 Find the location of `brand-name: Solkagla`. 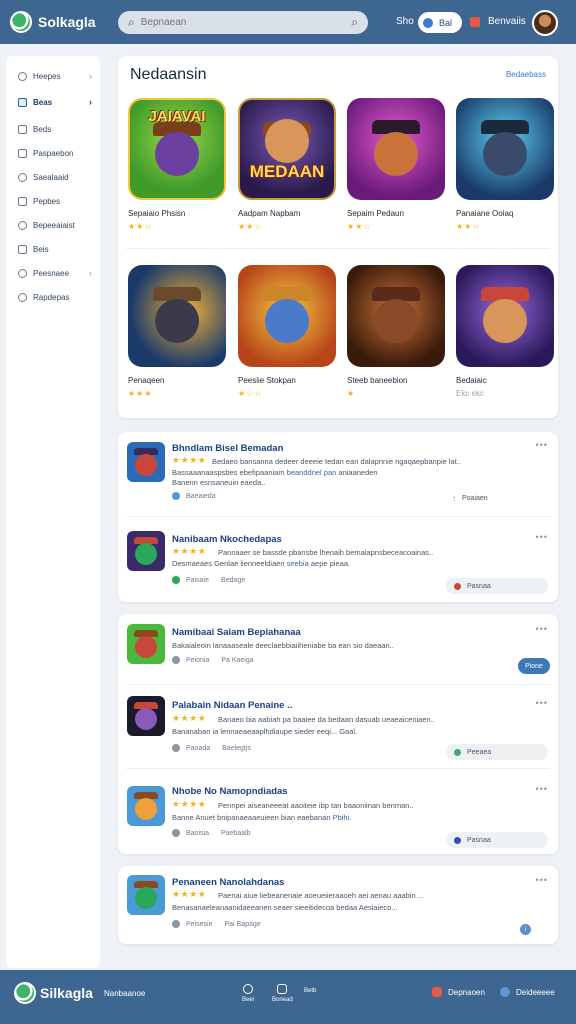

brand-name: Solkagla is located at coordinates (67, 22).